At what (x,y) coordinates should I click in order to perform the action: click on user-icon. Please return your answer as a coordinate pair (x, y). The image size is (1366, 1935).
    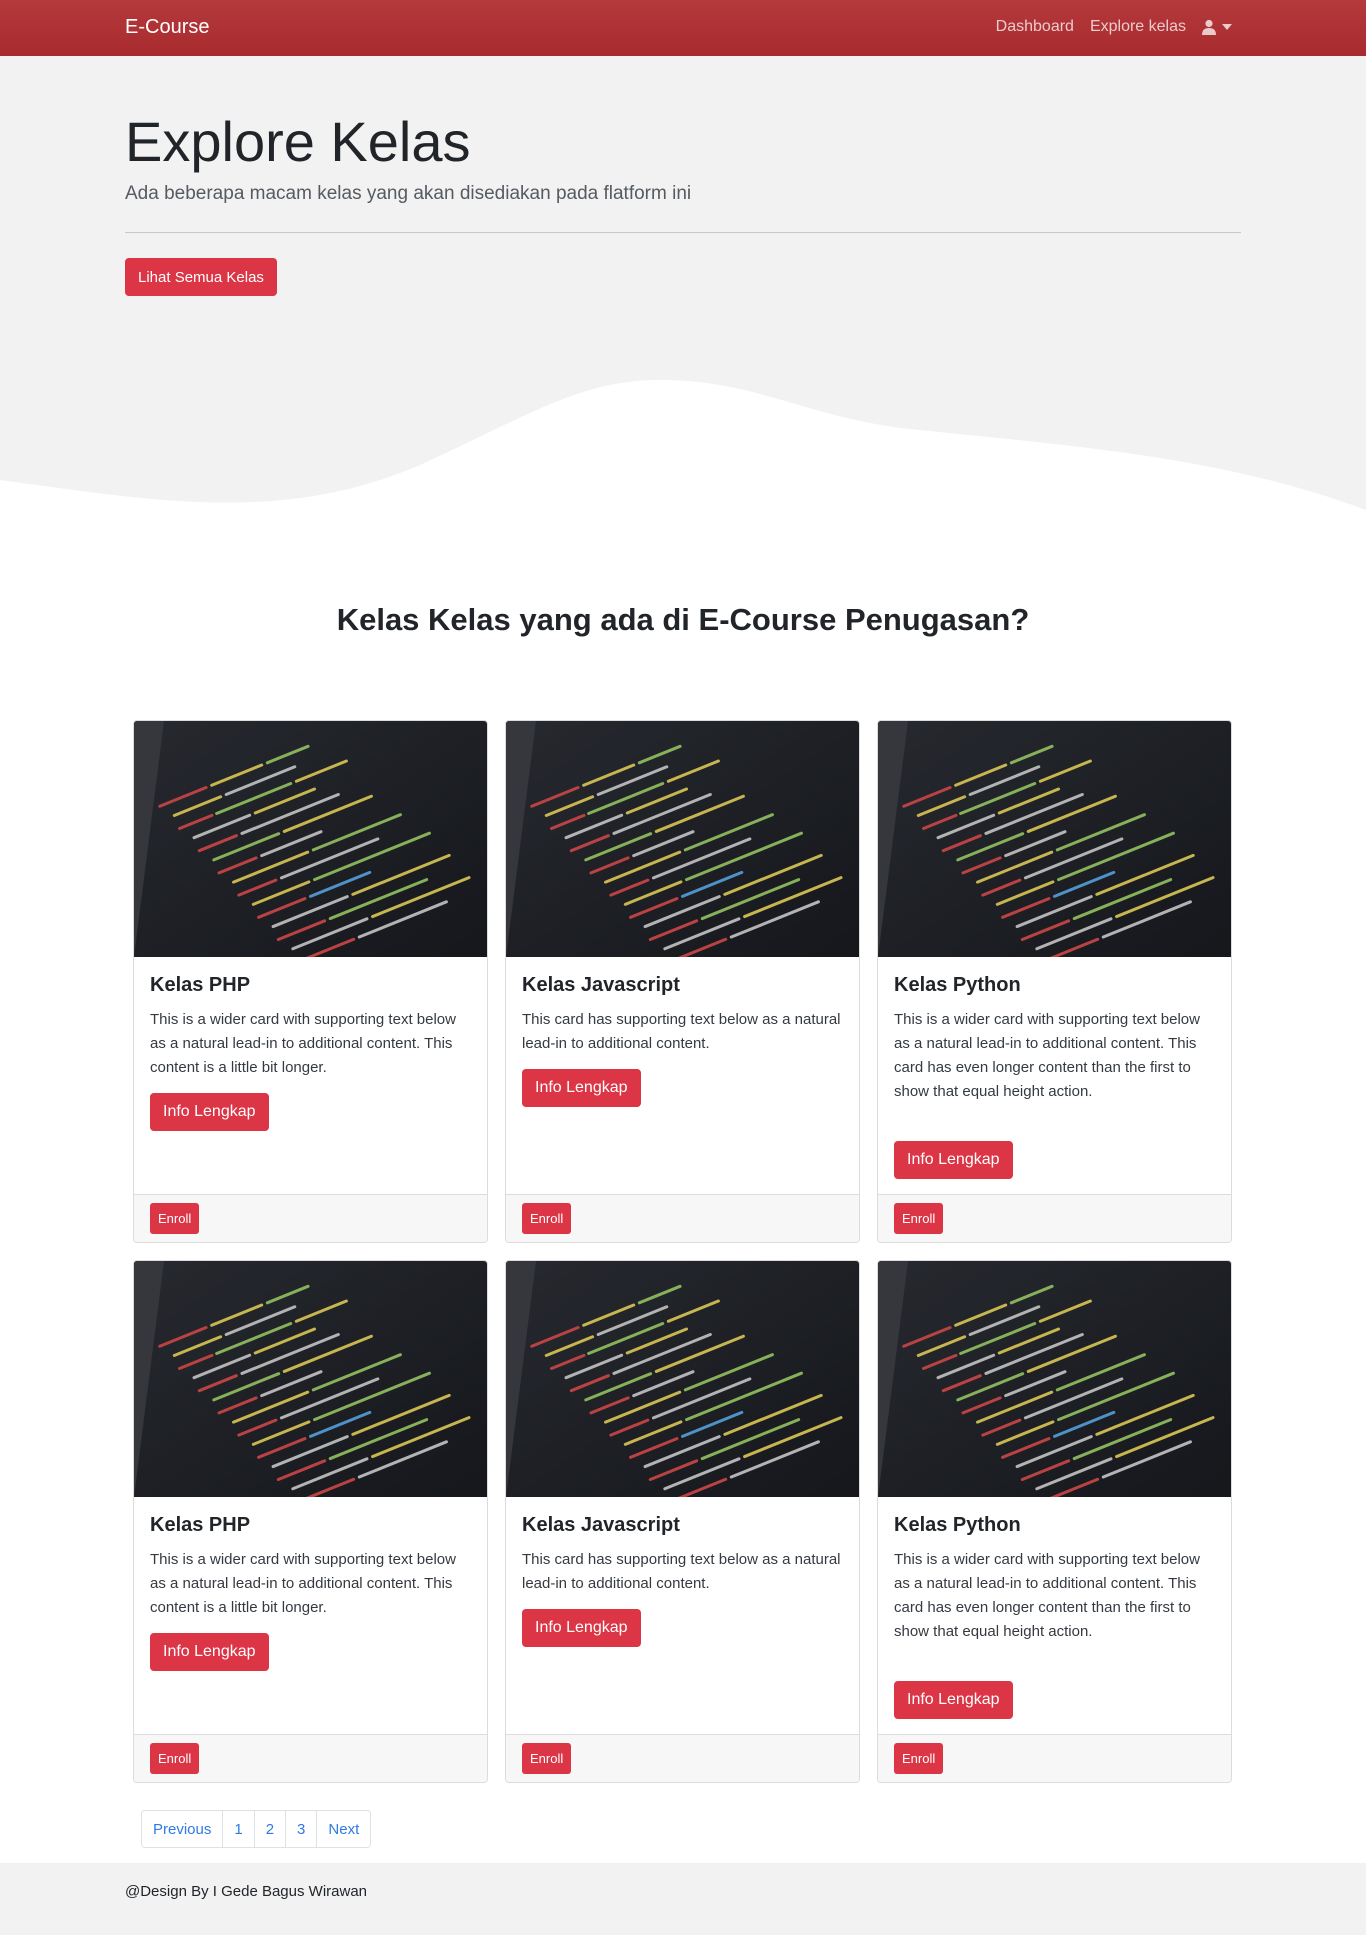
    Looking at the image, I should click on (1209, 27).